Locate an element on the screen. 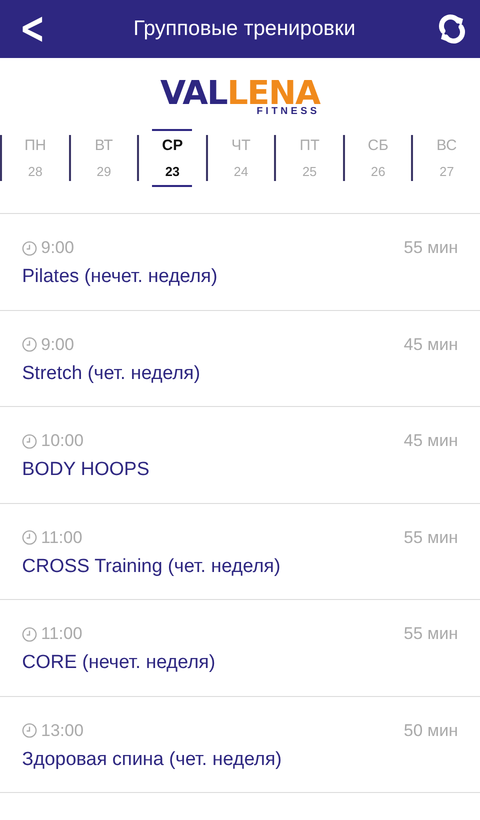  class-title: Здоровая спина (чет. неделя) is located at coordinates (152, 759).